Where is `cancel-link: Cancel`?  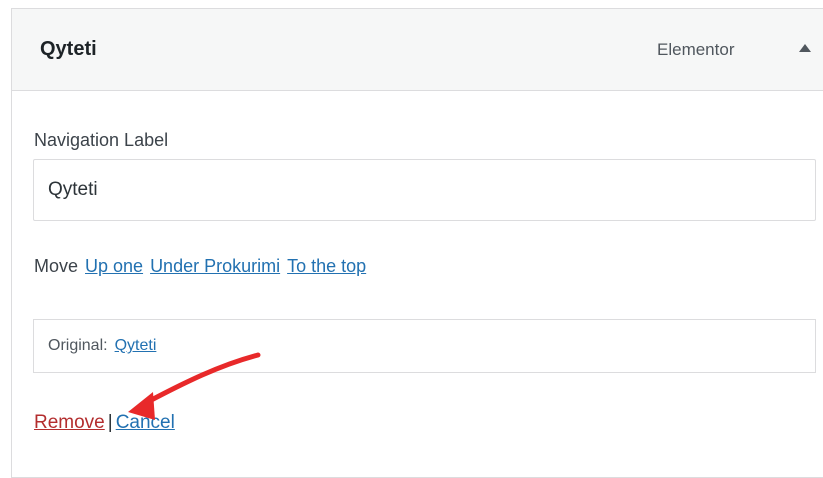 cancel-link: Cancel is located at coordinates (145, 422).